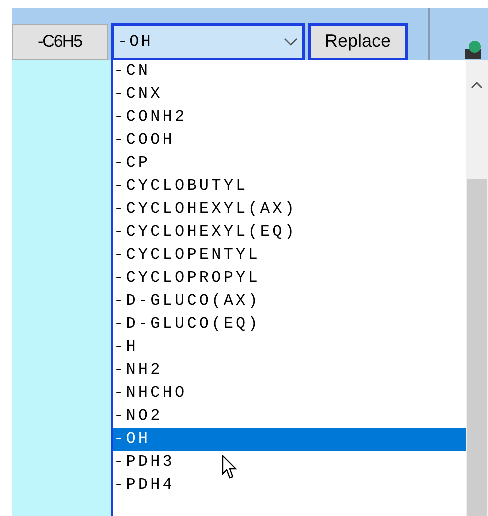 This screenshot has height=516, width=488. I want to click on list-item: -CONH2, so click(289, 117).